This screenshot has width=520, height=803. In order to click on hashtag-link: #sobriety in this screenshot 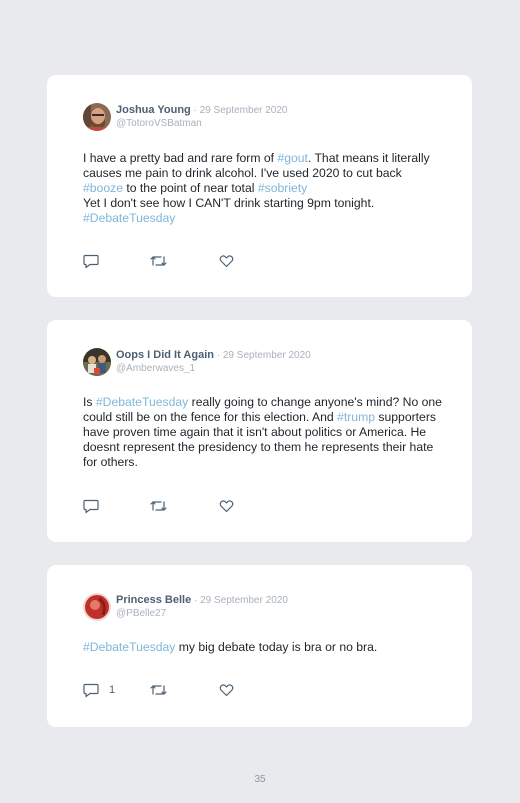, I will do `click(282, 188)`.